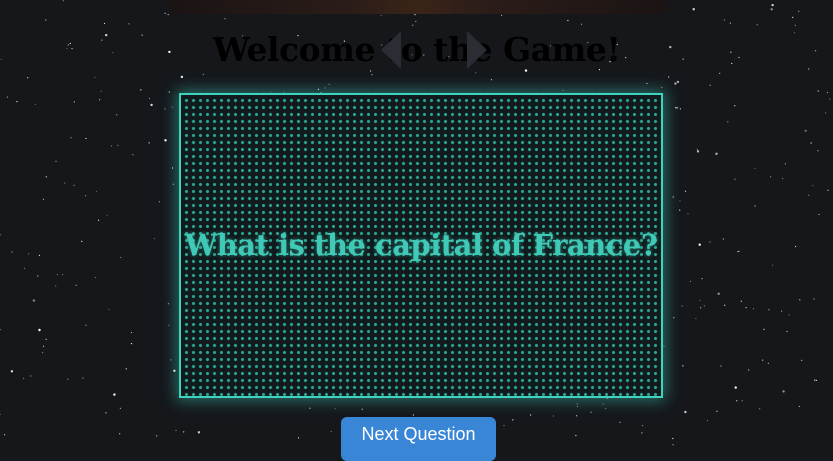  What do you see at coordinates (416, 49) in the screenshot?
I see `game-title: Welcome to the Game!` at bounding box center [416, 49].